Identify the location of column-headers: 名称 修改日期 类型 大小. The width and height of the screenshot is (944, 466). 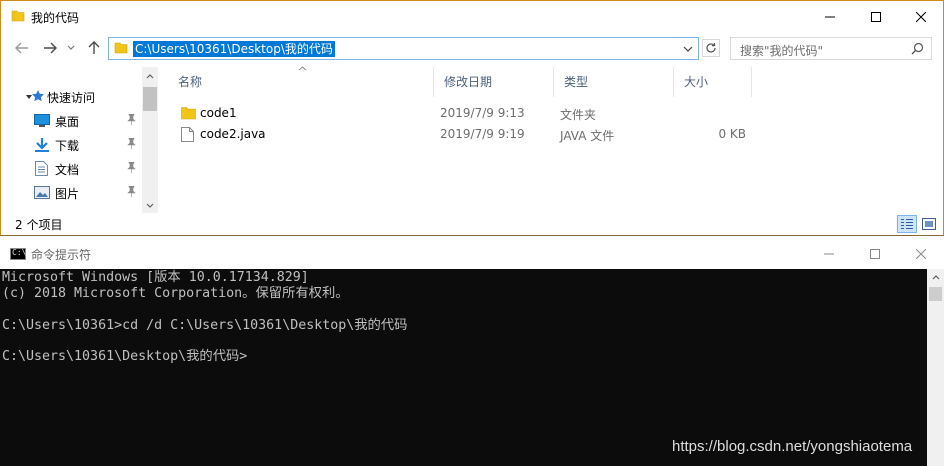
(463, 81).